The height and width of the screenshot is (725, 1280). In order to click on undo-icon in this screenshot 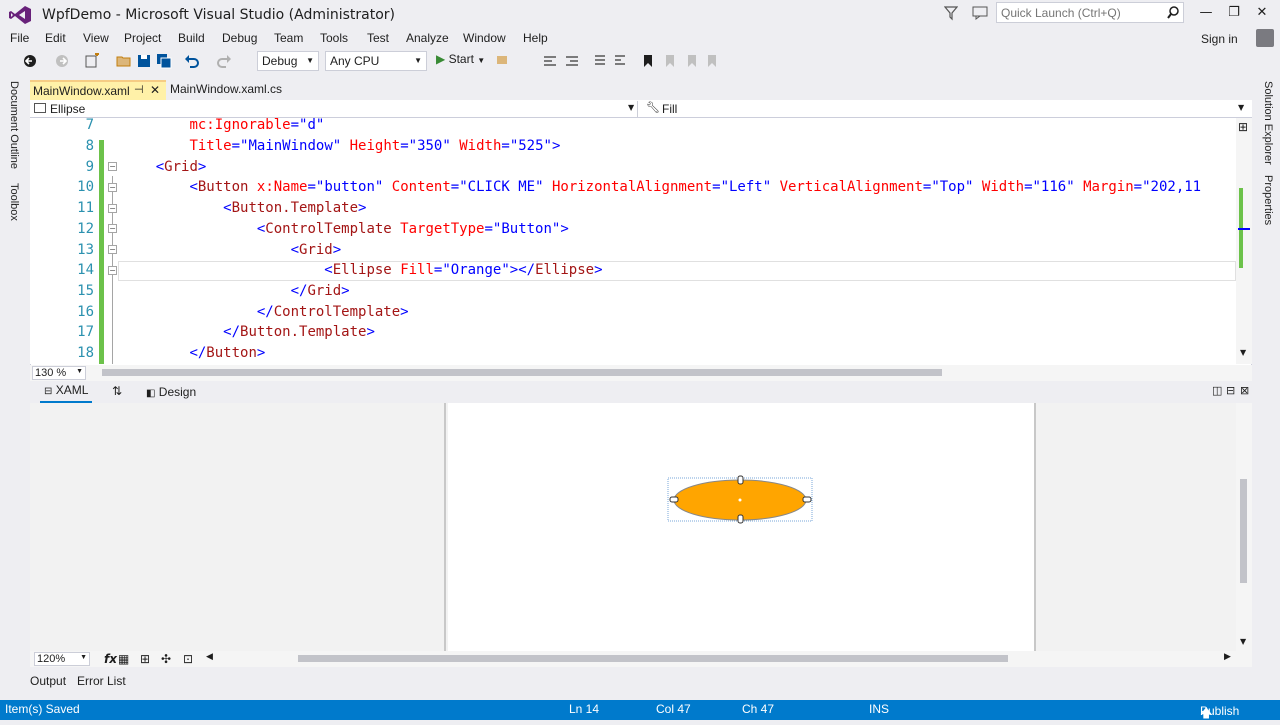, I will do `click(192, 61)`.